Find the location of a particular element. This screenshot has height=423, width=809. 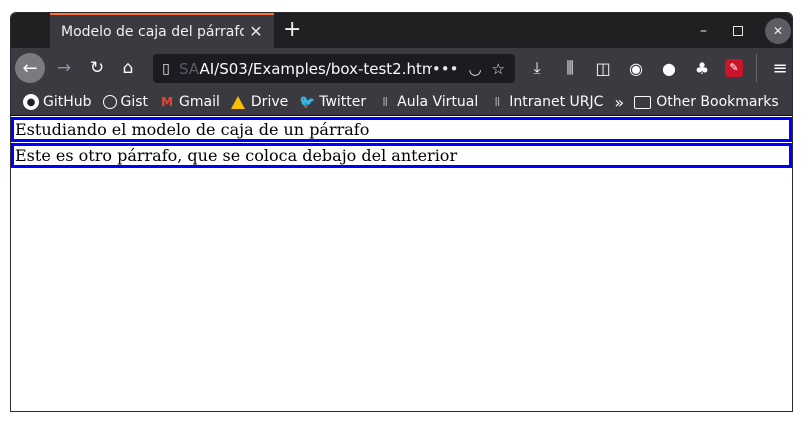

menu-icon: ≡ is located at coordinates (780, 68).